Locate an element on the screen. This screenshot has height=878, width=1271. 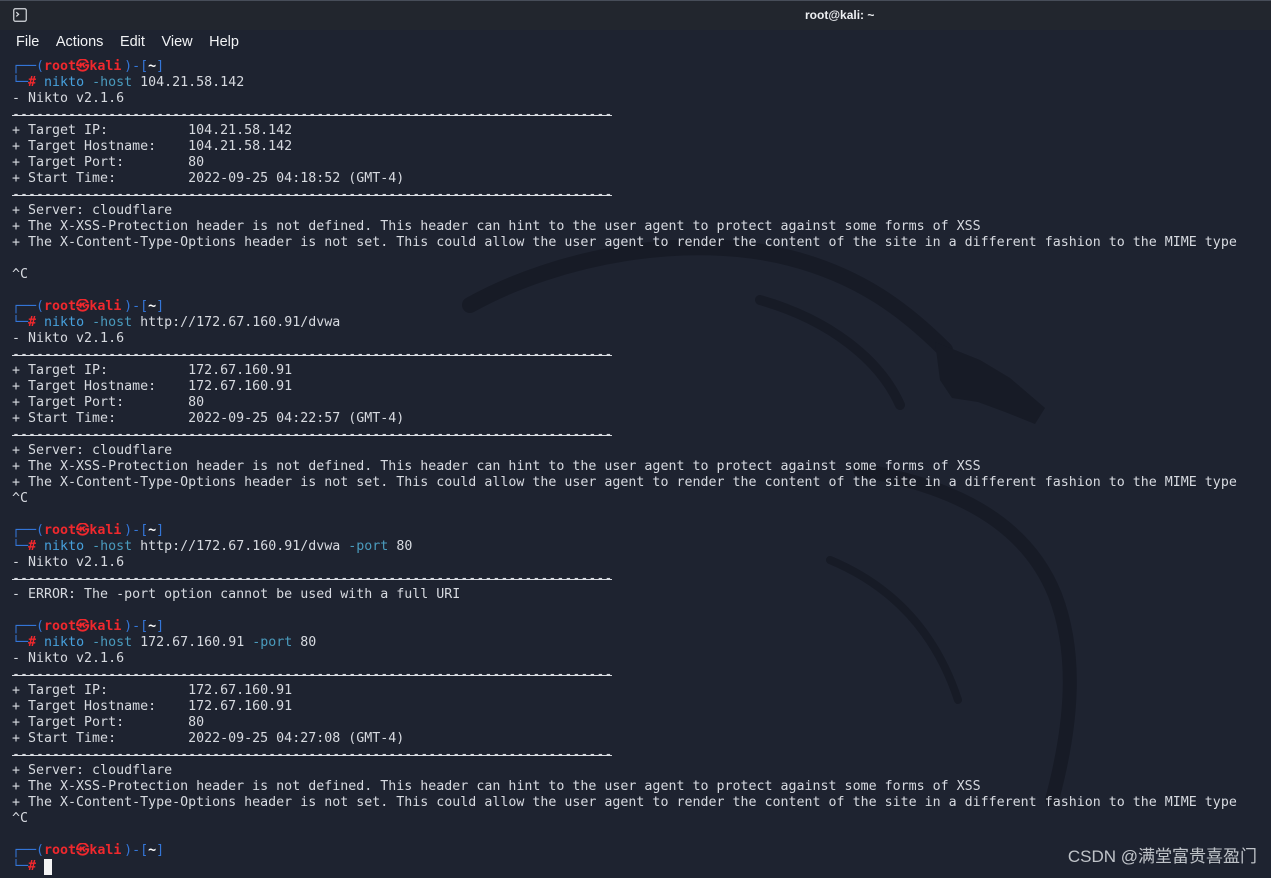
output-text: + Server: cloudflare is located at coordinates (92, 770).